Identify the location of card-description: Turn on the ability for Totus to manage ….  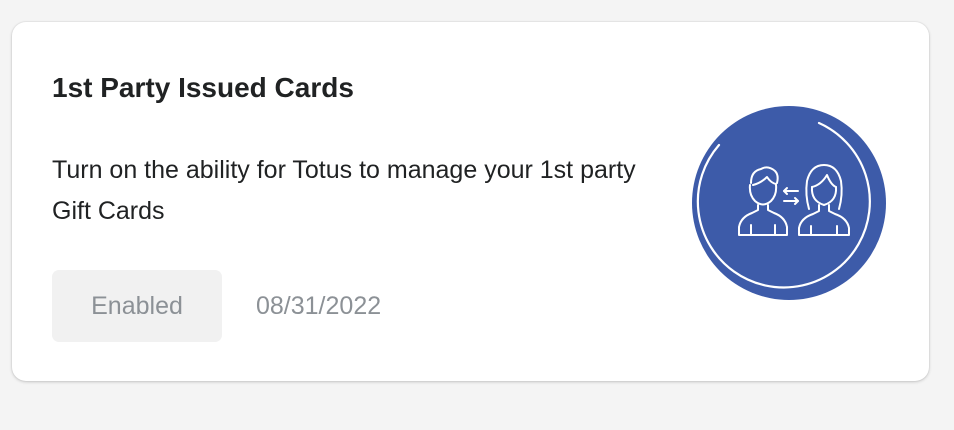
(344, 190).